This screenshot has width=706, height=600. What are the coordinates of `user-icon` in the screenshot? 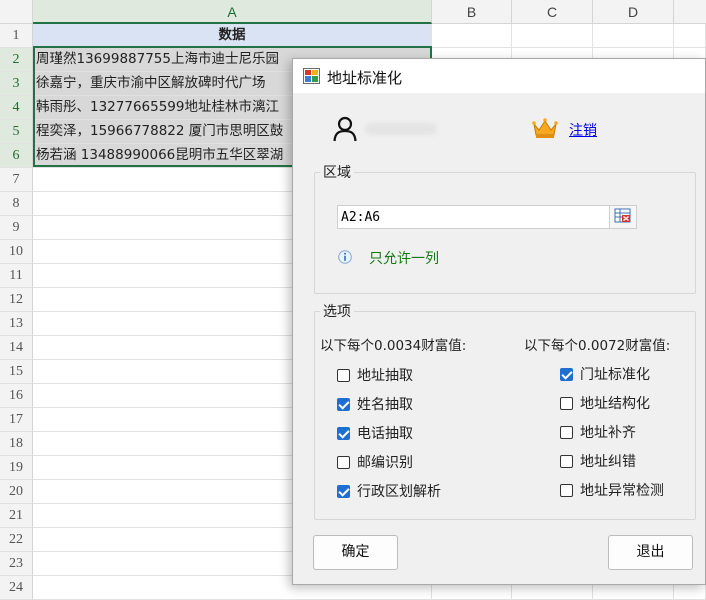 It's located at (345, 129).